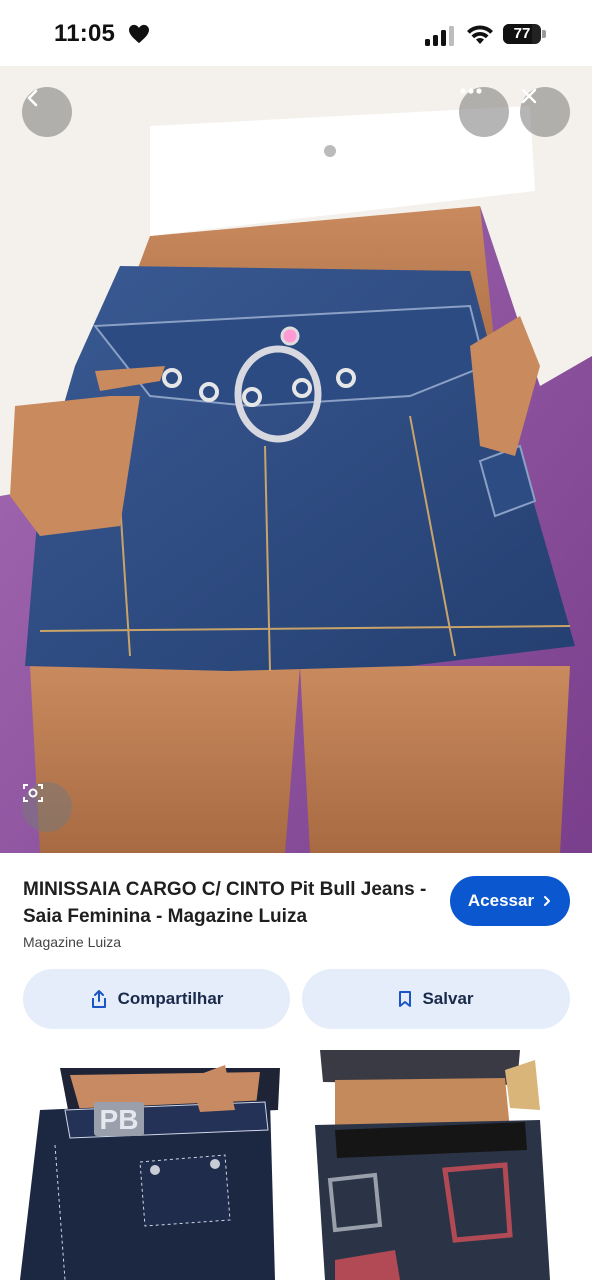 This screenshot has height=1280, width=592. What do you see at coordinates (547, 901) in the screenshot?
I see `chevron-right-icon` at bounding box center [547, 901].